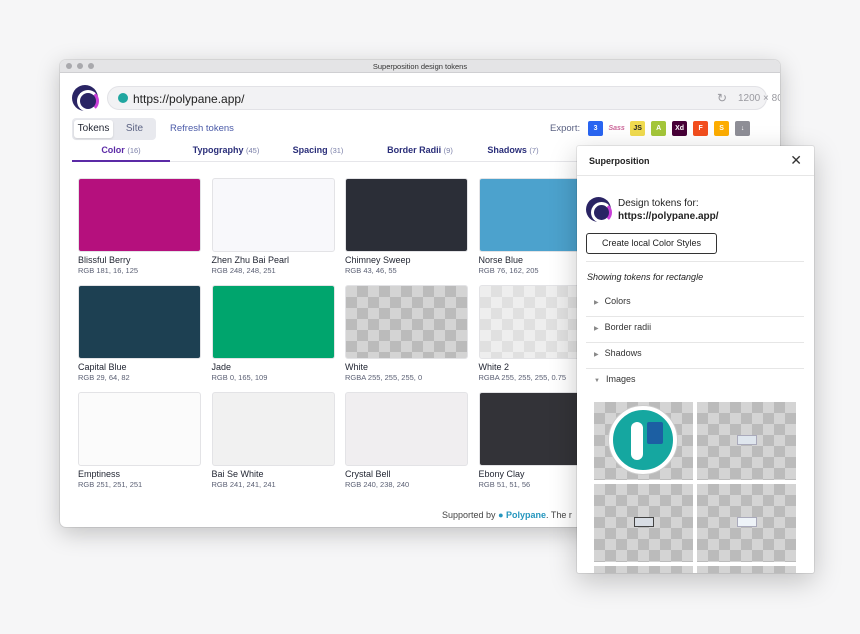 The image size is (860, 634). I want to click on section-images: ▼ Images, so click(614, 379).